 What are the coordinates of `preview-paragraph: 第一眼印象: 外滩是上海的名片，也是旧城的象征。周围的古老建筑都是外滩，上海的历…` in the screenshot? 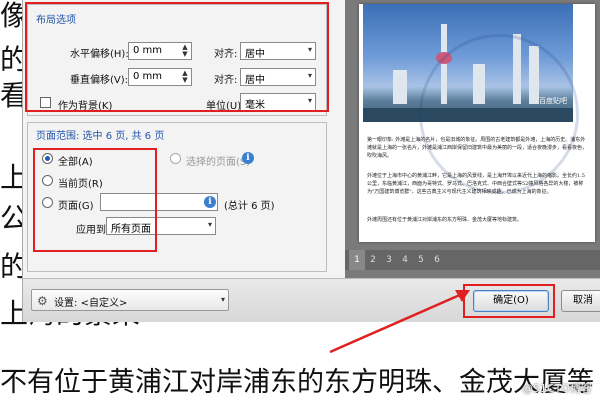 It's located at (477, 148).